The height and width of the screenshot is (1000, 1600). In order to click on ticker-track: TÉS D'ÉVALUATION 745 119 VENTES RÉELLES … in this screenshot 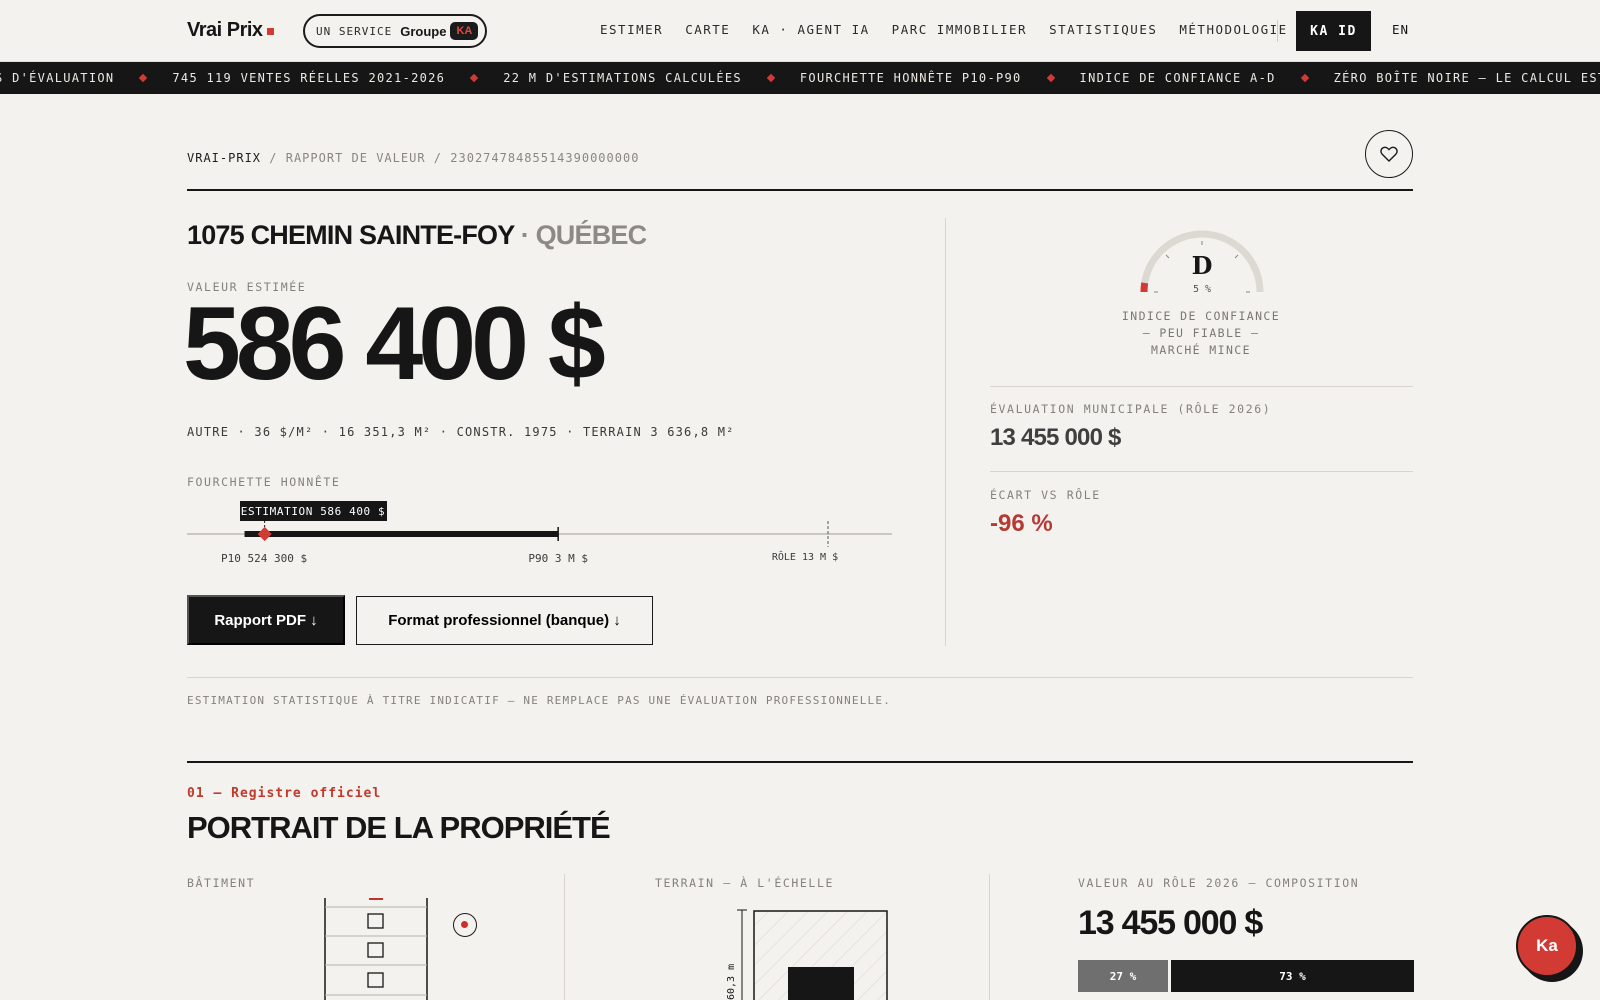, I will do `click(800, 78)`.